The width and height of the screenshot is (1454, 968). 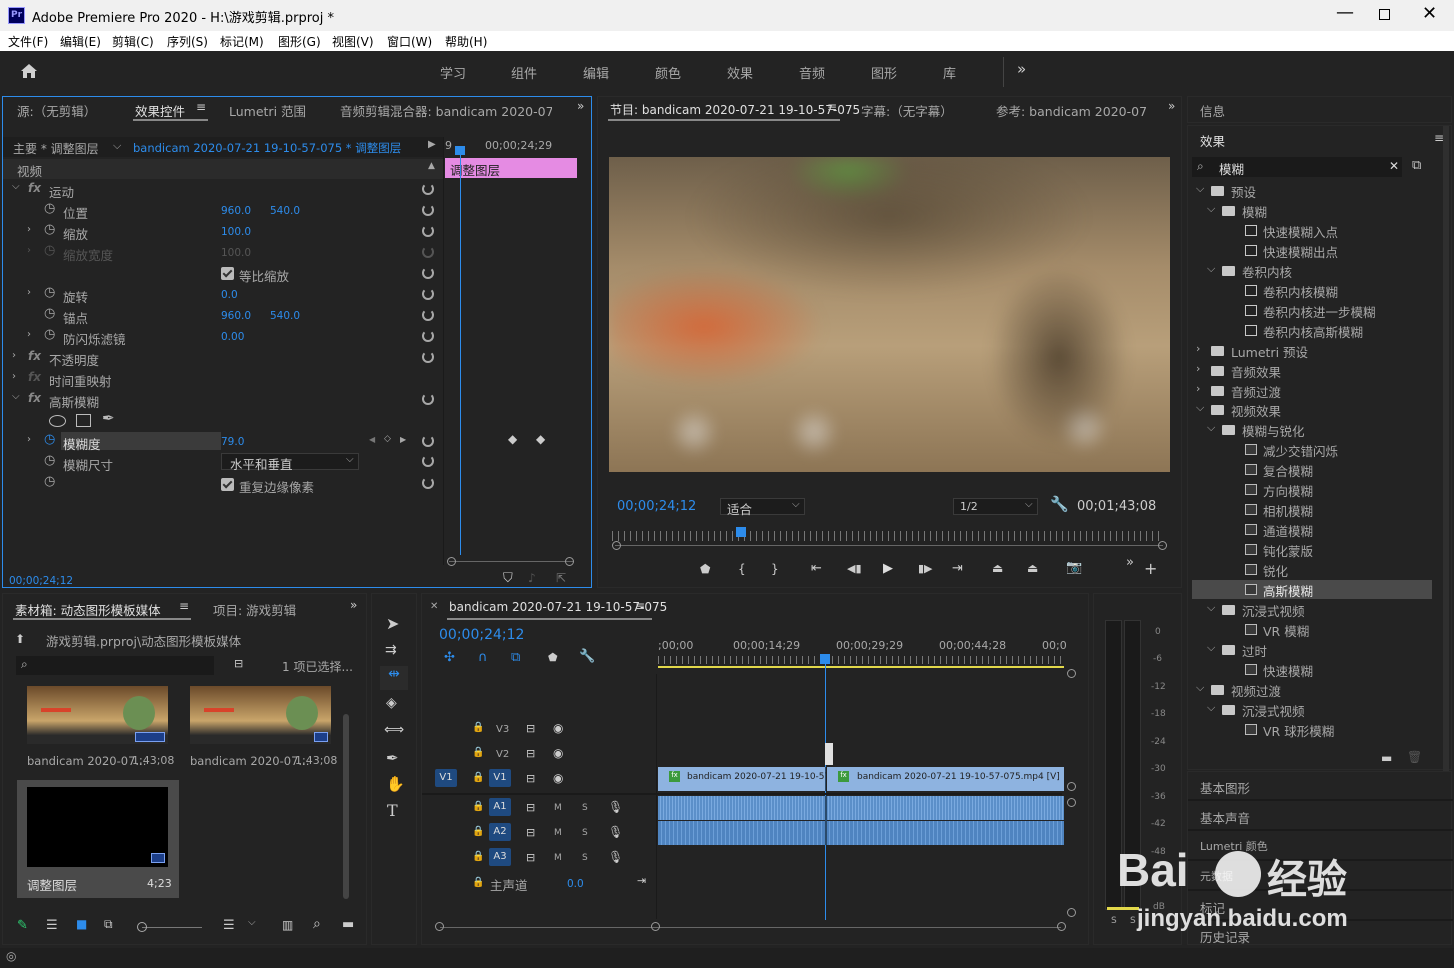 What do you see at coordinates (1312, 190) in the screenshot?
I see `effects-tree-item: ⌵ 预设` at bounding box center [1312, 190].